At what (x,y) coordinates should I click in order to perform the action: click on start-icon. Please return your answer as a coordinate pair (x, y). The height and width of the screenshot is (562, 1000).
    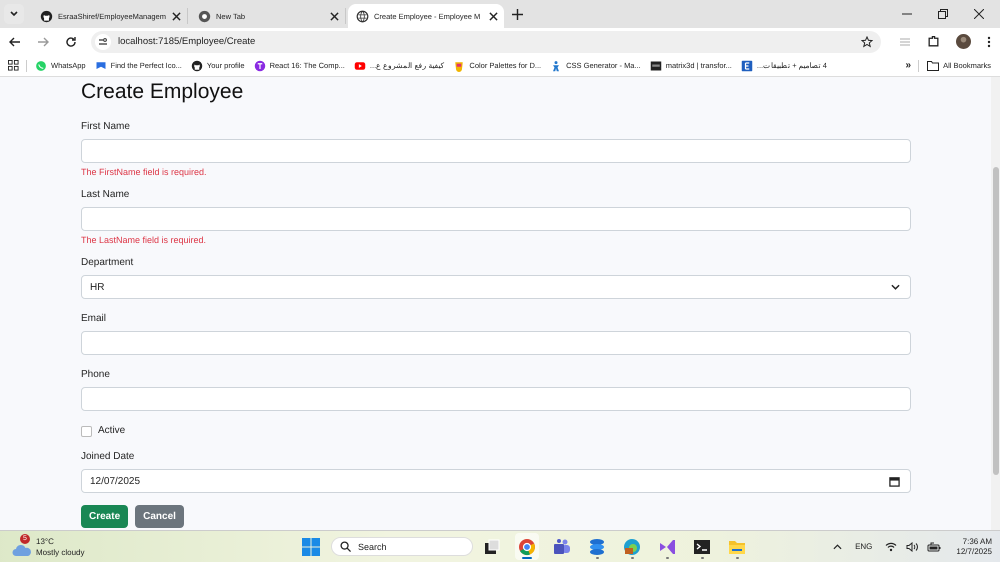
    Looking at the image, I should click on (311, 547).